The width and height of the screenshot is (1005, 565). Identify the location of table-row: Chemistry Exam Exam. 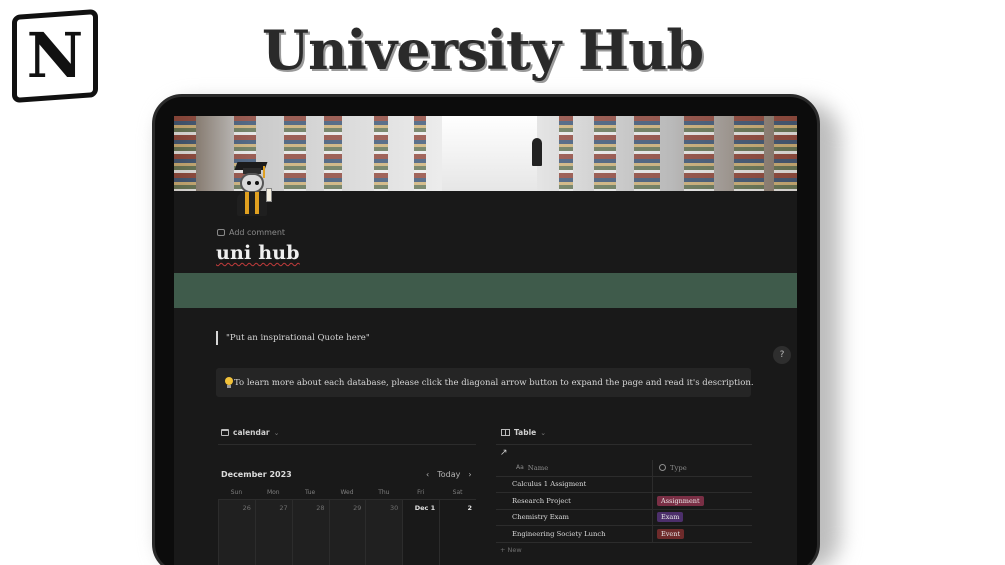
(624, 517).